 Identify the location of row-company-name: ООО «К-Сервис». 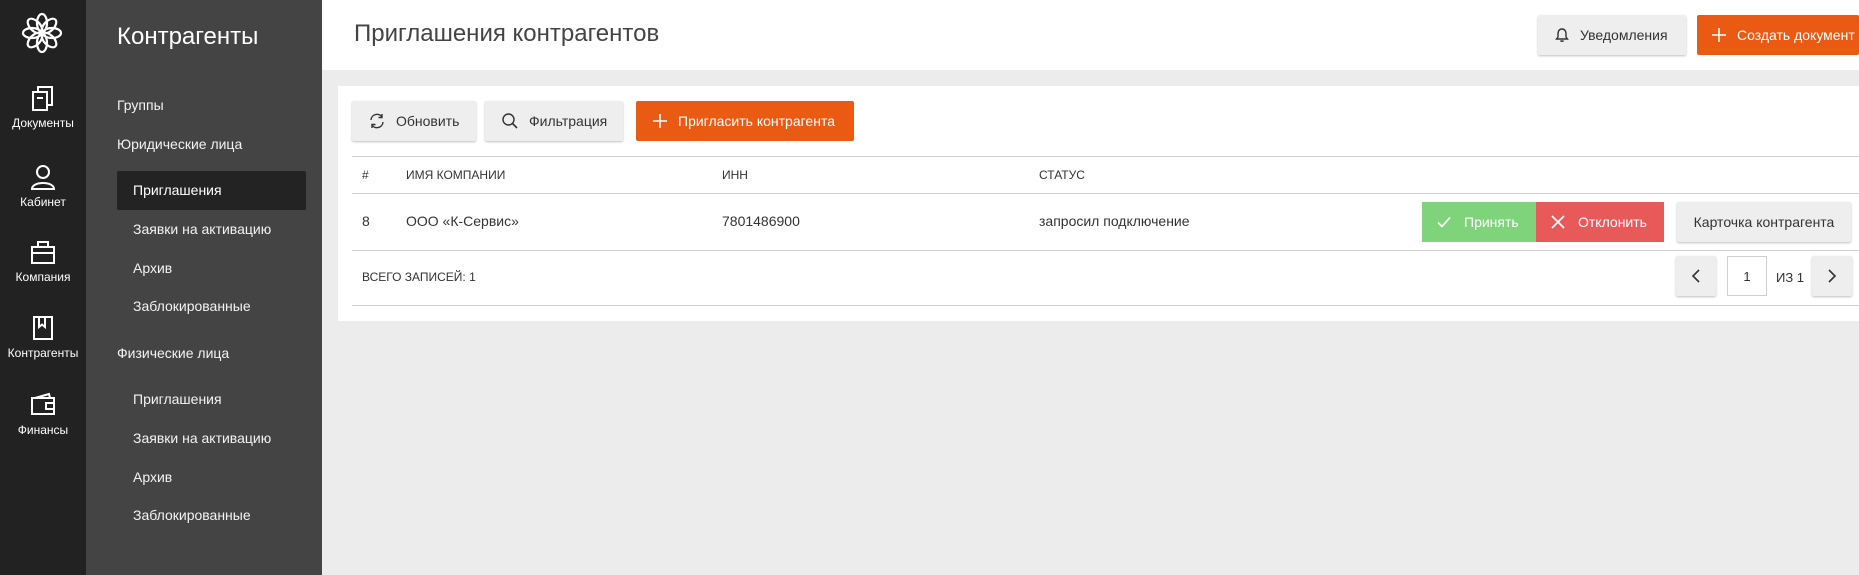
(462, 221).